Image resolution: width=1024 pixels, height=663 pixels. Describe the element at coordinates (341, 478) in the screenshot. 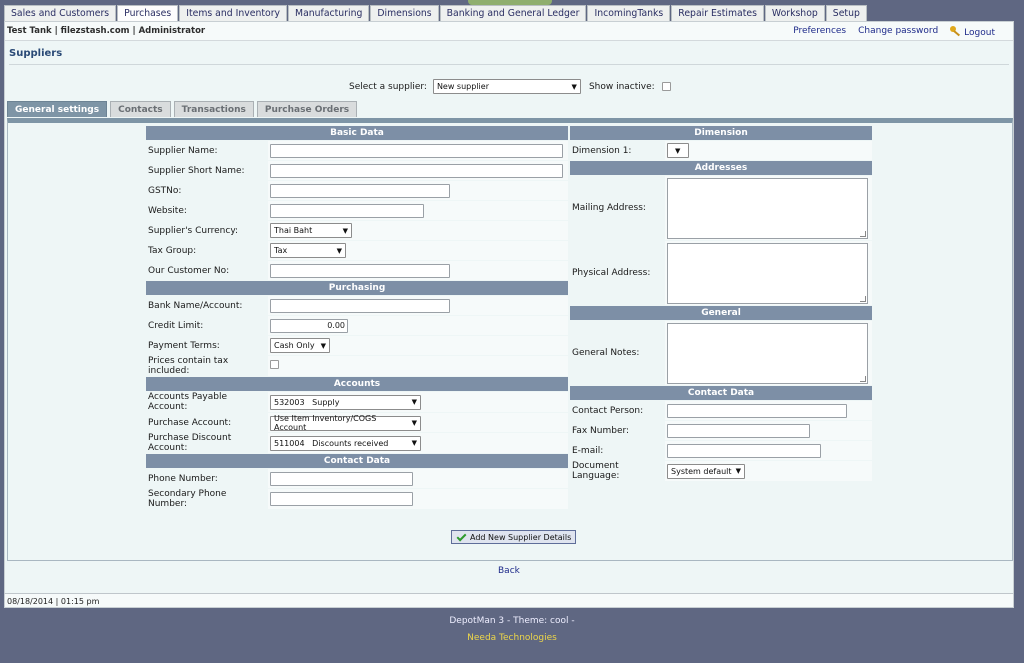

I see `phone-input` at that location.